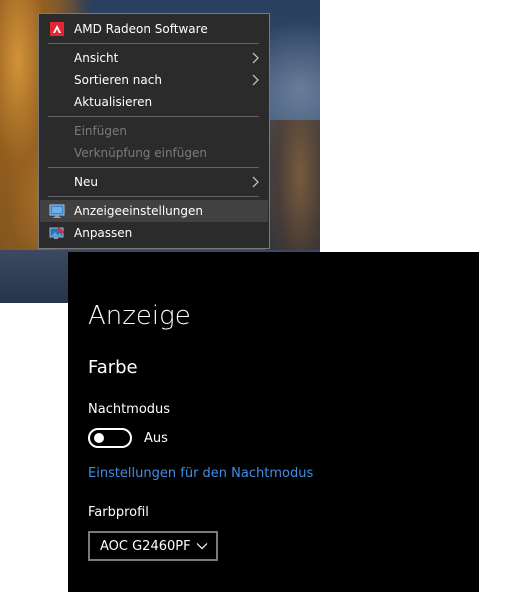 The height and width of the screenshot is (609, 522). Describe the element at coordinates (202, 546) in the screenshot. I see `chevron-down-icon` at that location.